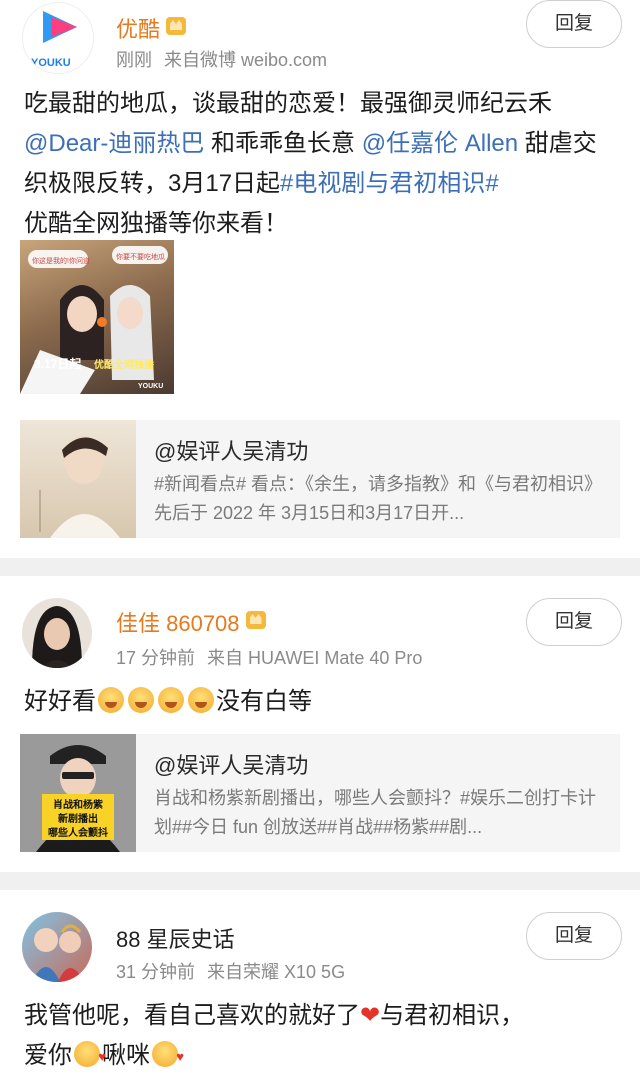 This screenshot has height=1077, width=640. I want to click on username-text: 佳佳 860708, so click(178, 623).